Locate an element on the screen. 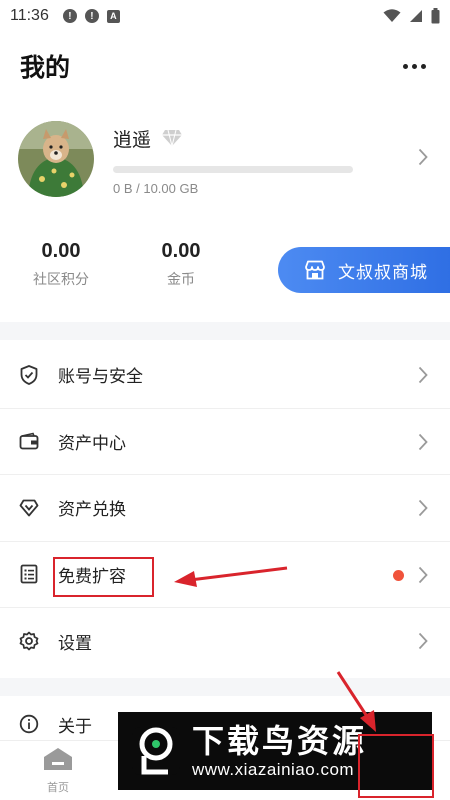 The height and width of the screenshot is (800, 450). avatar is located at coordinates (56, 159).